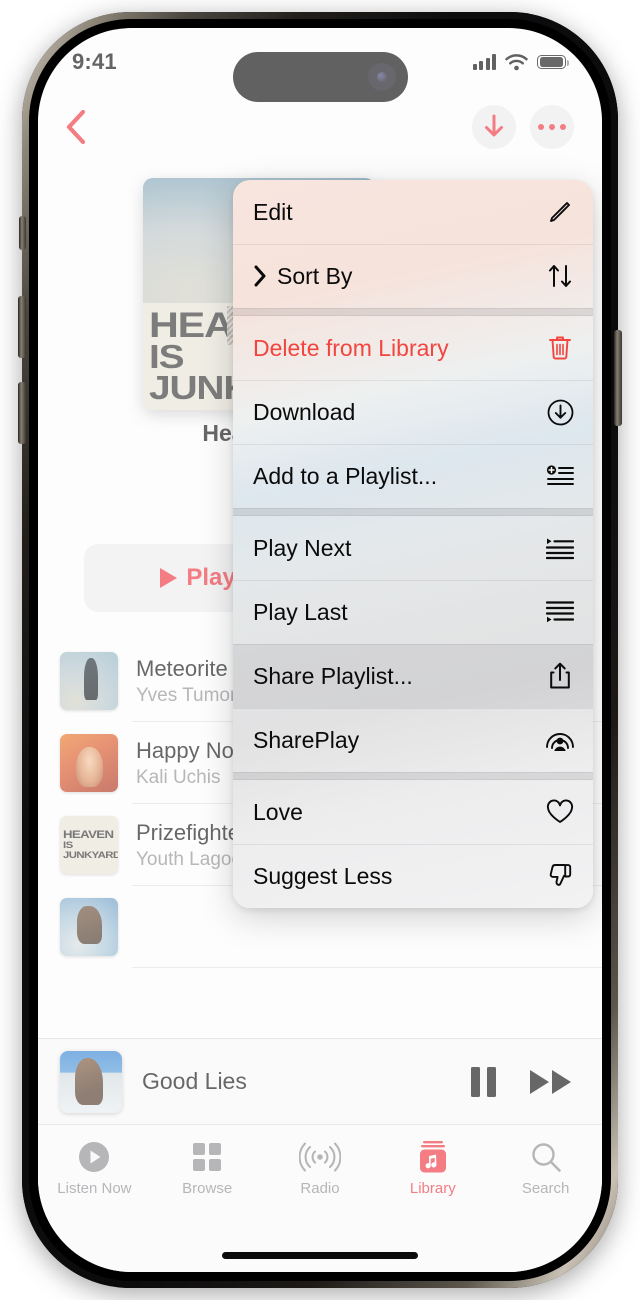 The width and height of the screenshot is (640, 1300). What do you see at coordinates (560, 212) in the screenshot?
I see `pencil-icon` at bounding box center [560, 212].